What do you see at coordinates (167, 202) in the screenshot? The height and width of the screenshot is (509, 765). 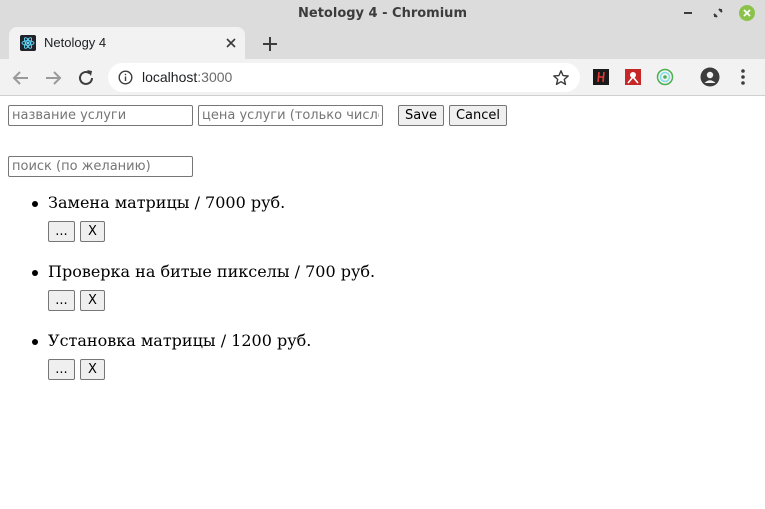 I see `service-text: Замена матрицы / 7000 руб.` at bounding box center [167, 202].